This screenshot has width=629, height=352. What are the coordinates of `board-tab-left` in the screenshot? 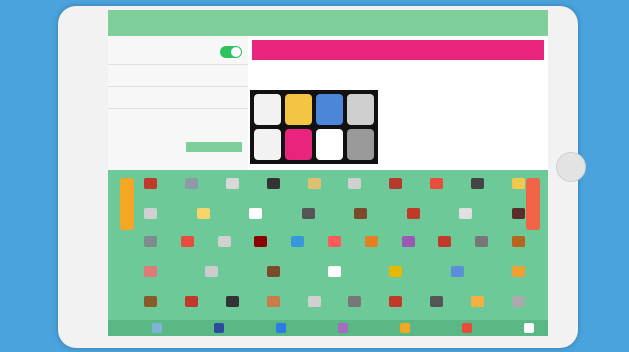 It's located at (127, 204).